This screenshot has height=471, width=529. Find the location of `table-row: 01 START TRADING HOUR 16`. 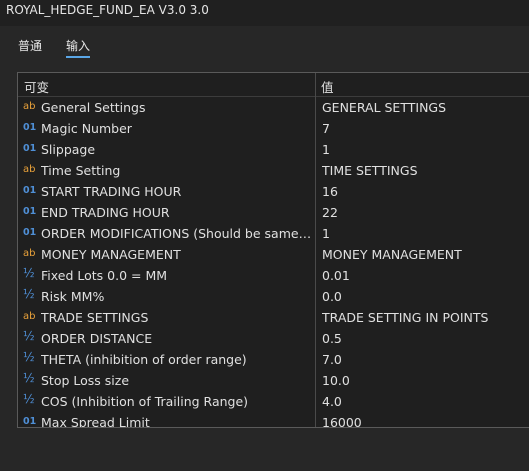

table-row: 01 START TRADING HOUR 16 is located at coordinates (273, 191).